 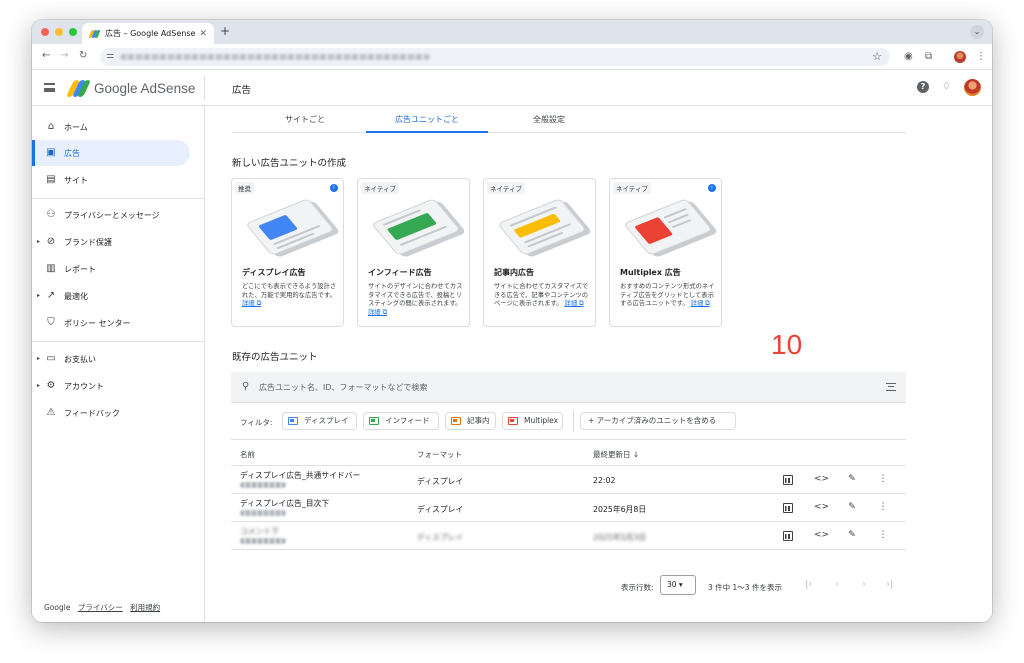 I want to click on extension-icon: ◉, so click(x=908, y=56).